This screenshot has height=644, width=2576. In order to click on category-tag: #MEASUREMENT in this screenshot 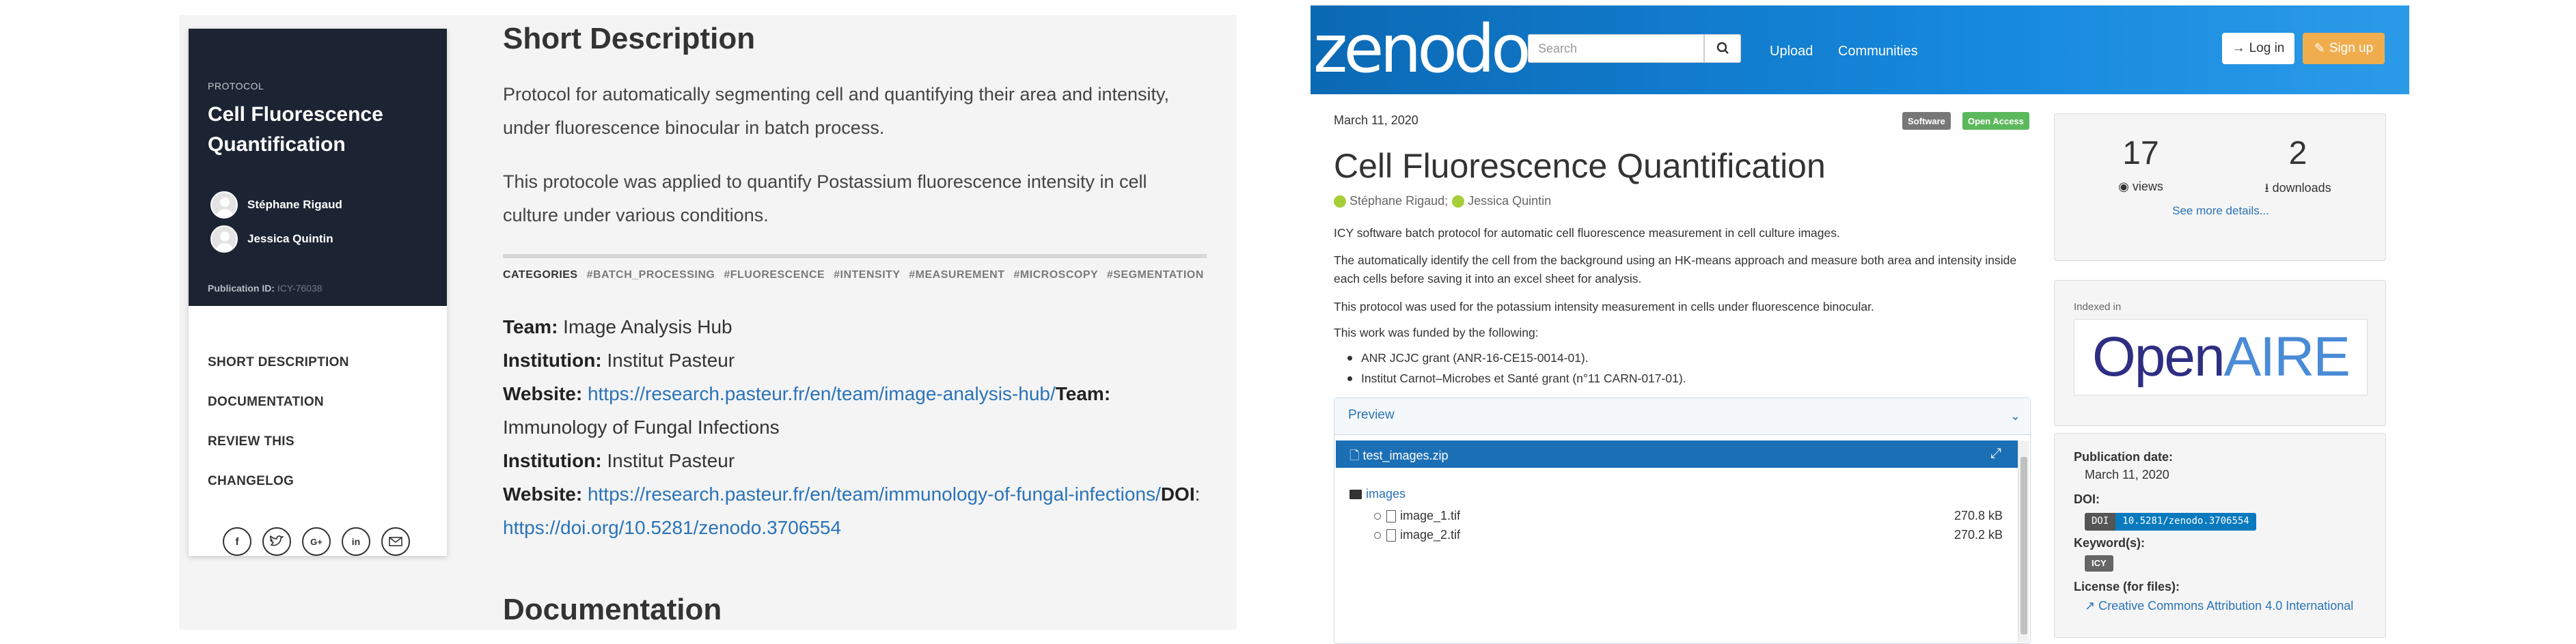, I will do `click(956, 275)`.